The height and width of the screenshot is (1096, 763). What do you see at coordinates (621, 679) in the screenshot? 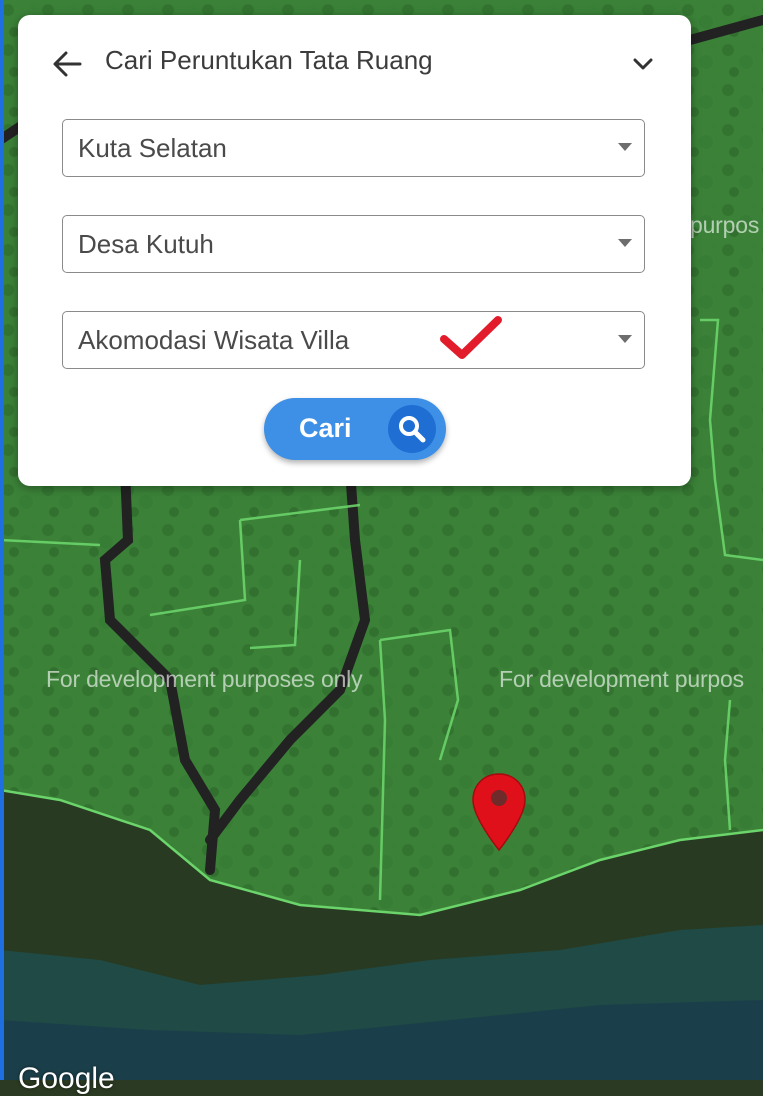
I see `dev-watermark-right: For development purpos` at bounding box center [621, 679].